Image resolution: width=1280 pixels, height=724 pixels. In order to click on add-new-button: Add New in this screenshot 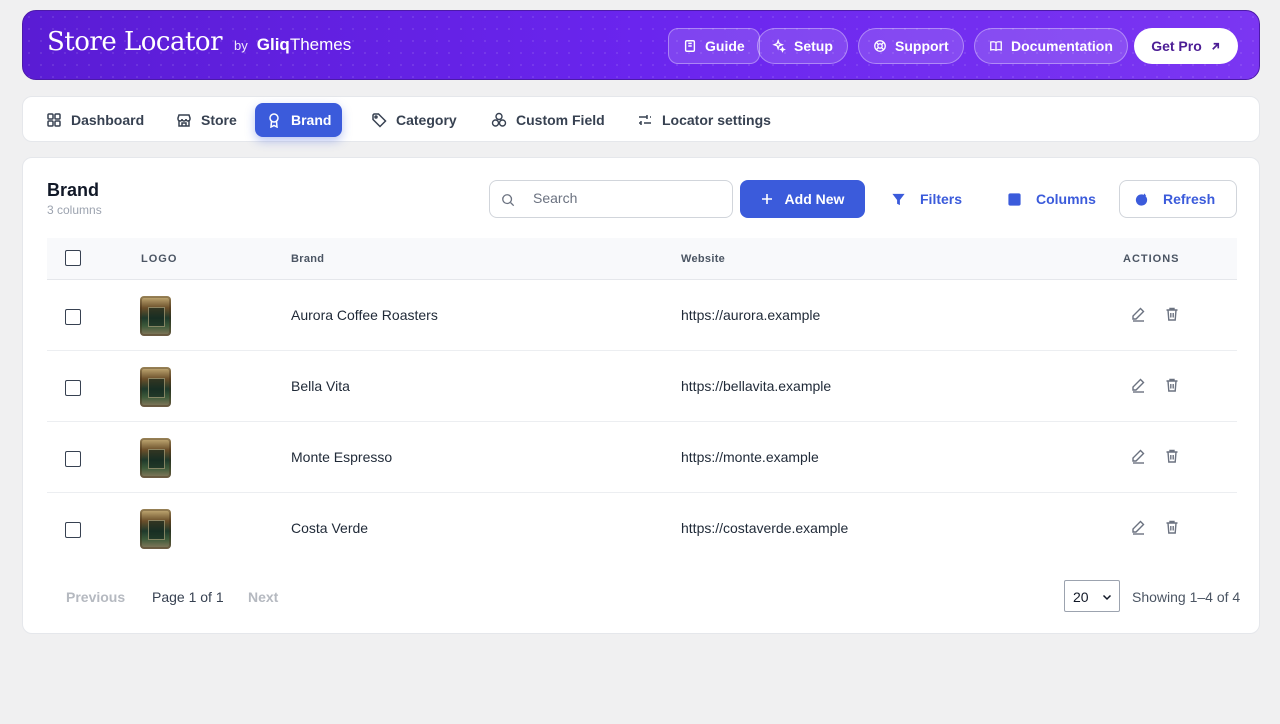, I will do `click(802, 199)`.